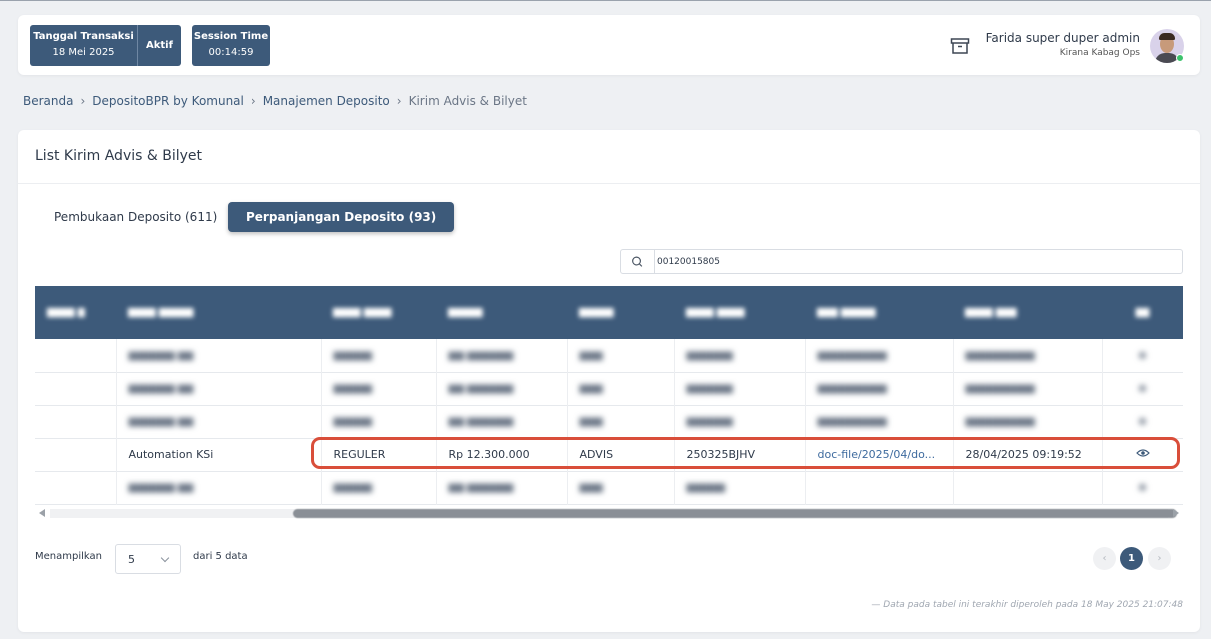  Describe the element at coordinates (740, 454) in the screenshot. I see `cell-nomor-dokumen: 250325BJHV` at that location.